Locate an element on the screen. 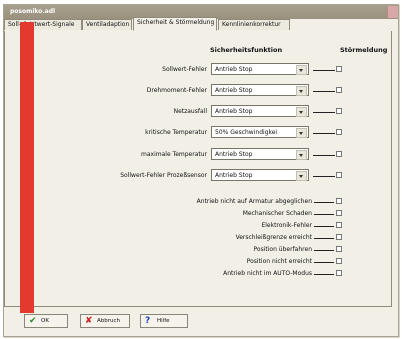  header-sicherheitsfunktion: Sicherheitsfunktion is located at coordinates (246, 50).